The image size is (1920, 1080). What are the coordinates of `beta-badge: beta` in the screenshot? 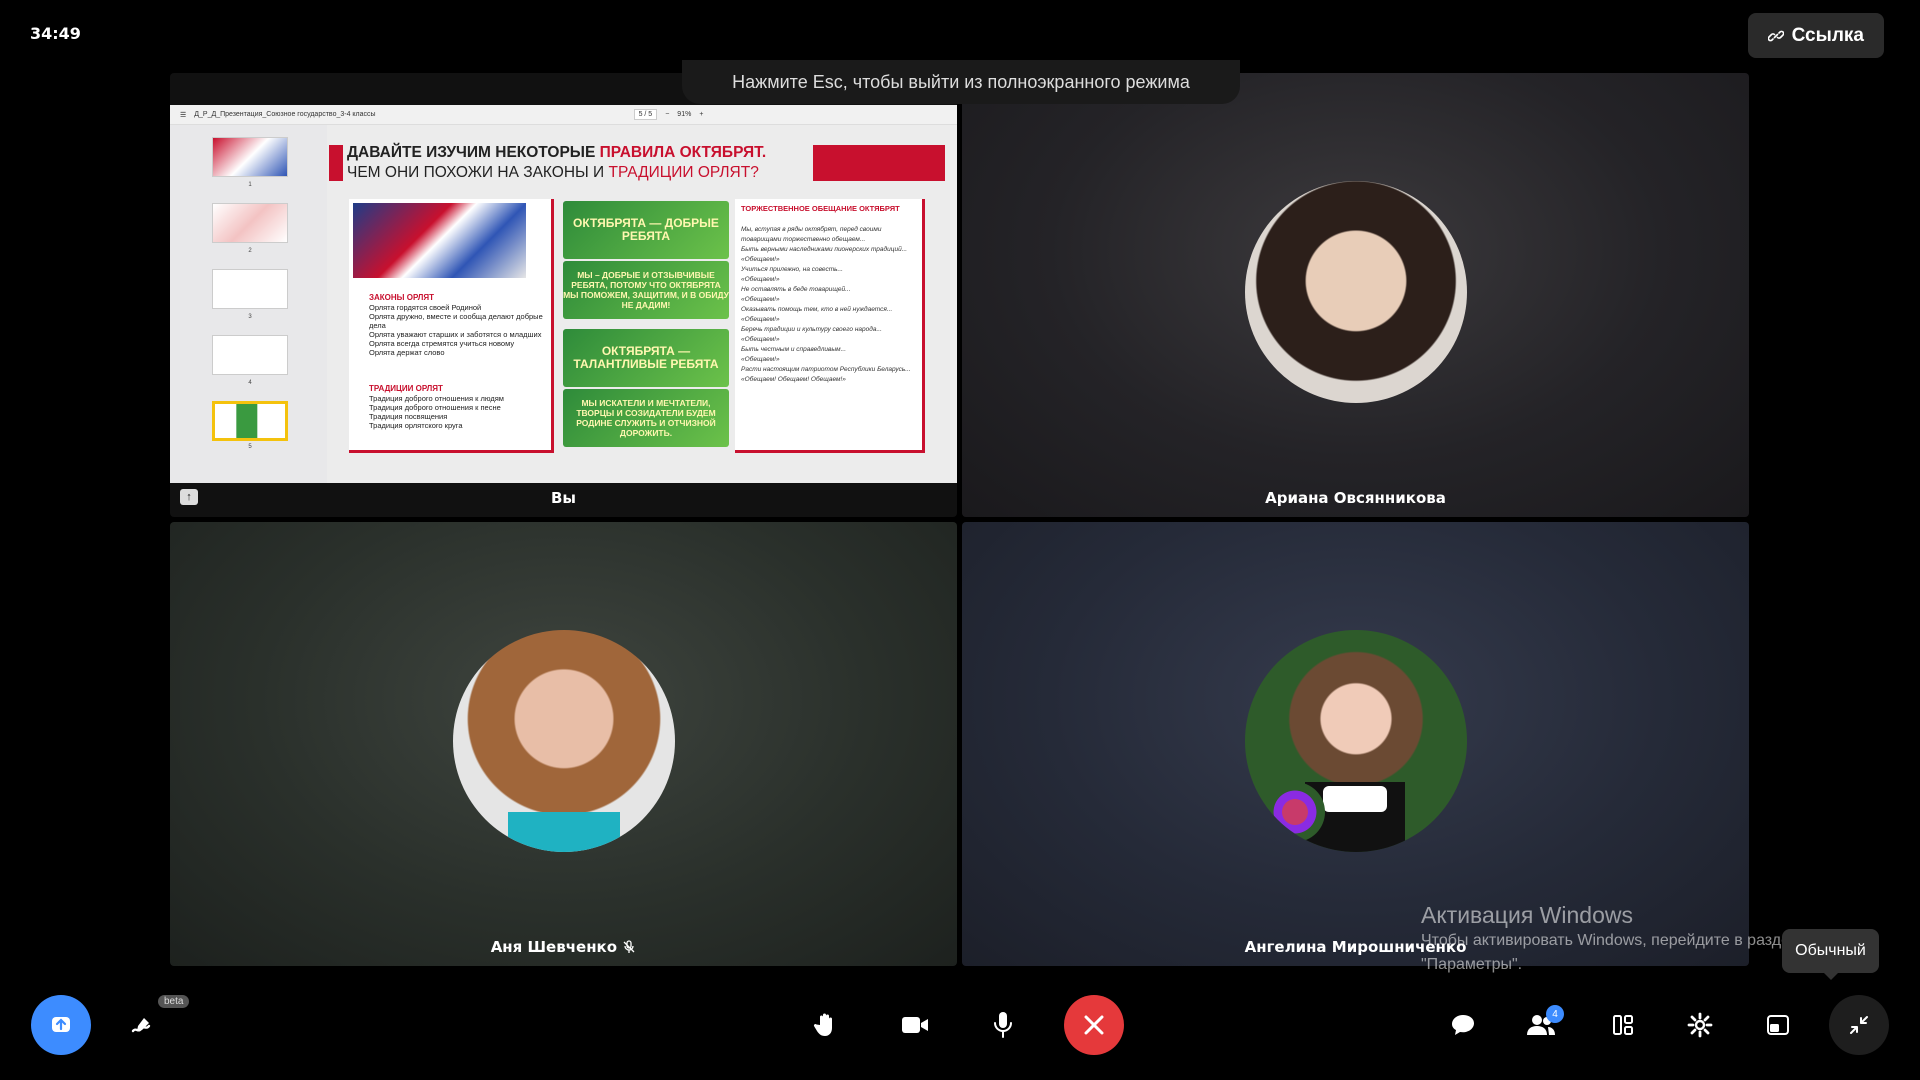 It's located at (174, 1001).